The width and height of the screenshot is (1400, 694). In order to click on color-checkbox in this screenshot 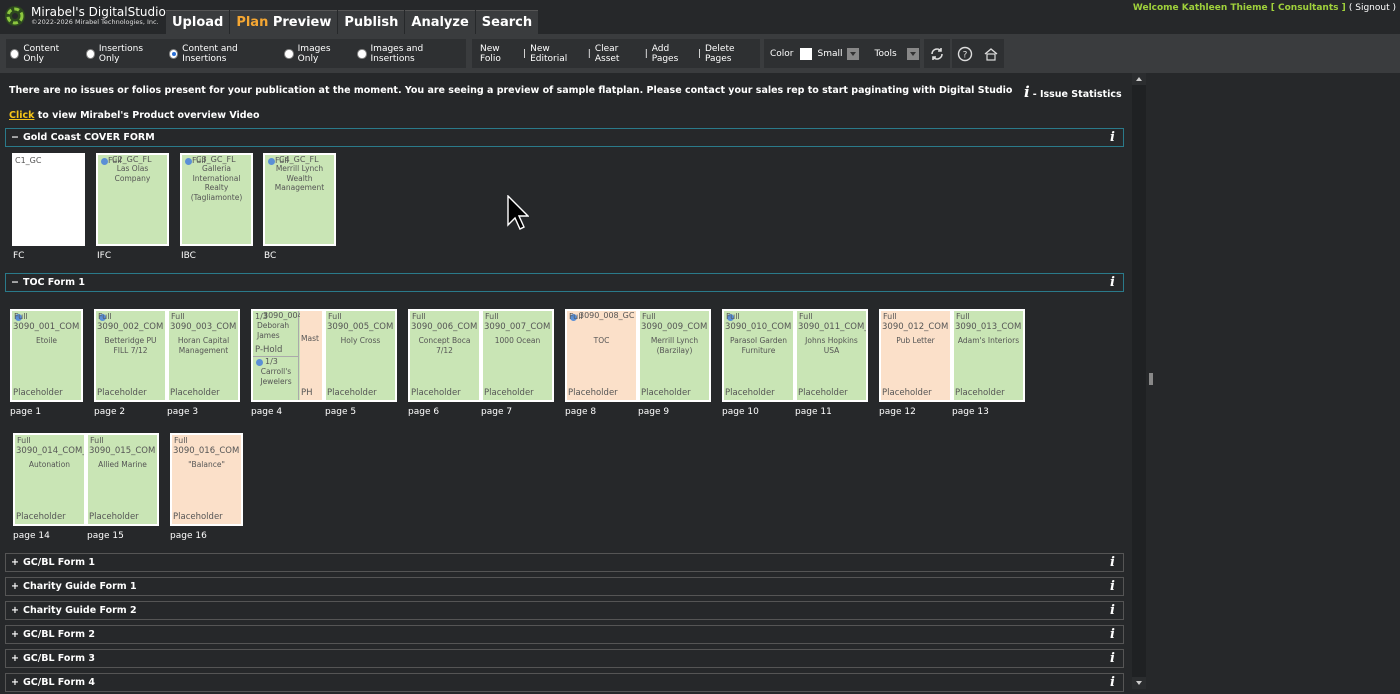, I will do `click(805, 53)`.